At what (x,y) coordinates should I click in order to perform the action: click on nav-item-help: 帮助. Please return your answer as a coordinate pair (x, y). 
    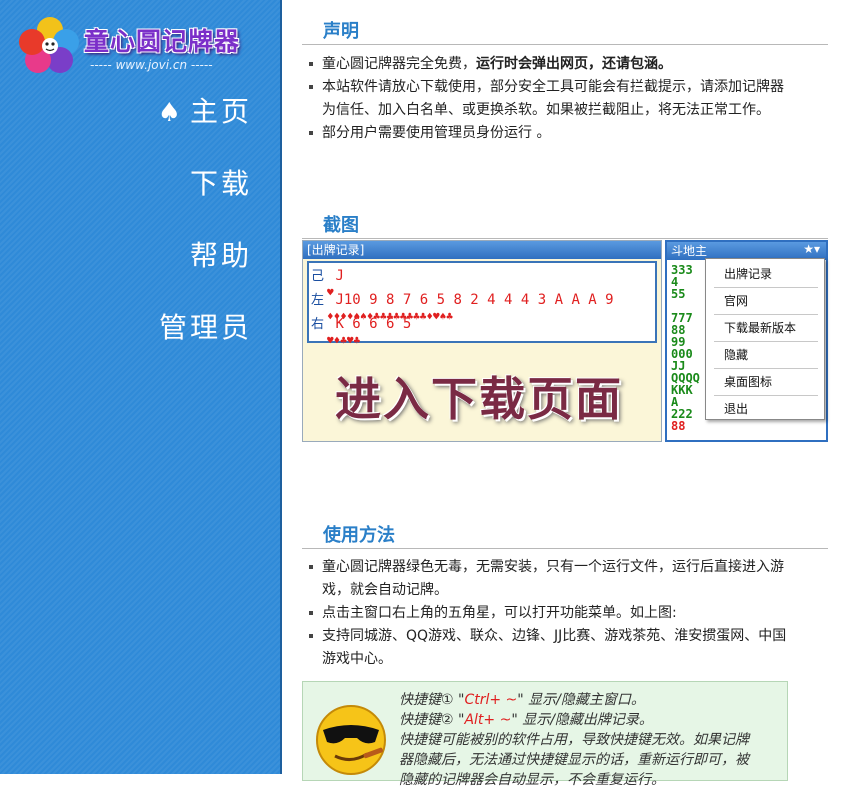
    Looking at the image, I should click on (152, 254).